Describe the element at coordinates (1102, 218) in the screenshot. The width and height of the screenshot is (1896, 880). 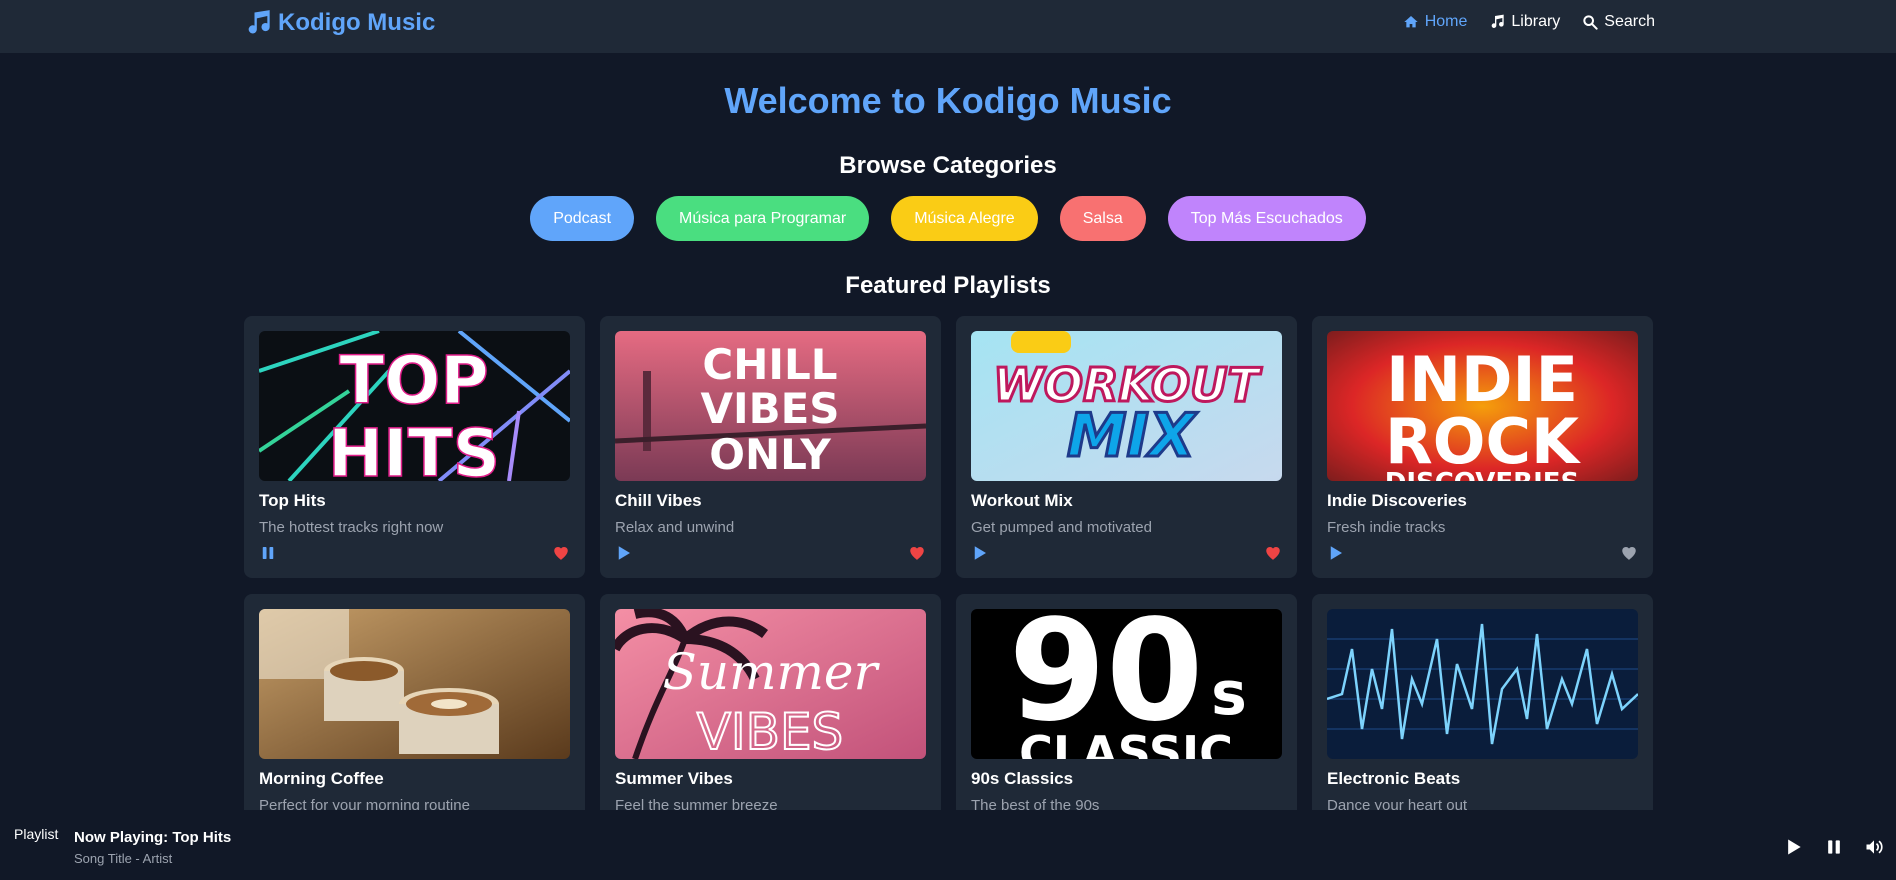
I see `category-salsa: Salsa` at that location.